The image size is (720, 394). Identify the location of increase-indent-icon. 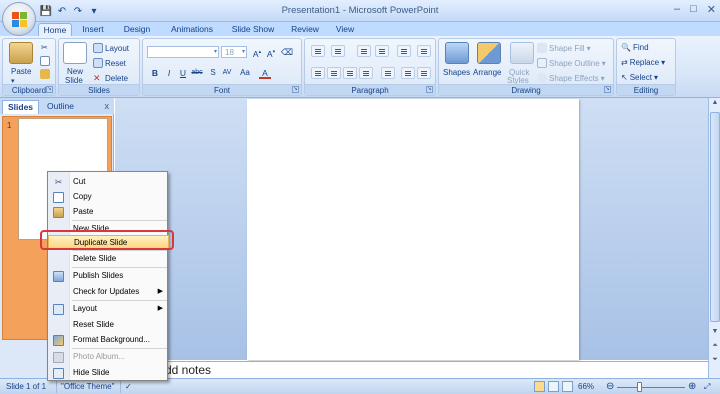
(382, 51).